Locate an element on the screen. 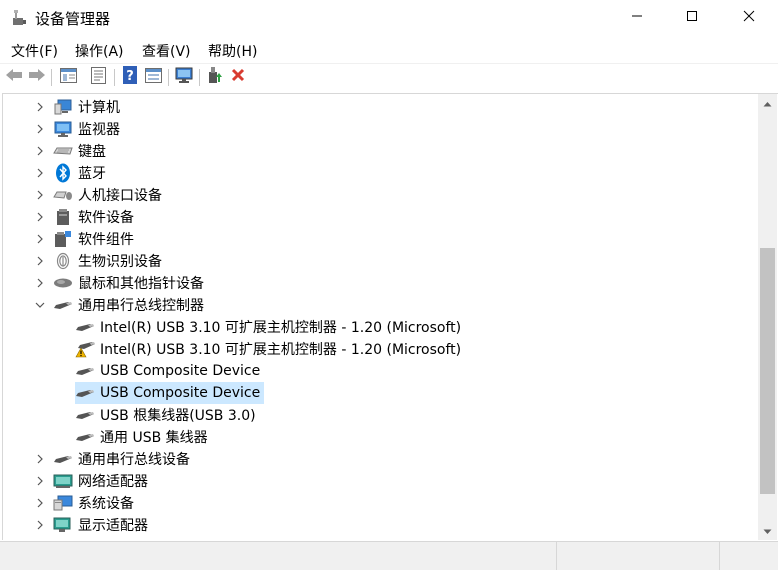 Image resolution: width=778 pixels, height=570 pixels. tree-item-label: 鼠标和其他指针设备 is located at coordinates (141, 284).